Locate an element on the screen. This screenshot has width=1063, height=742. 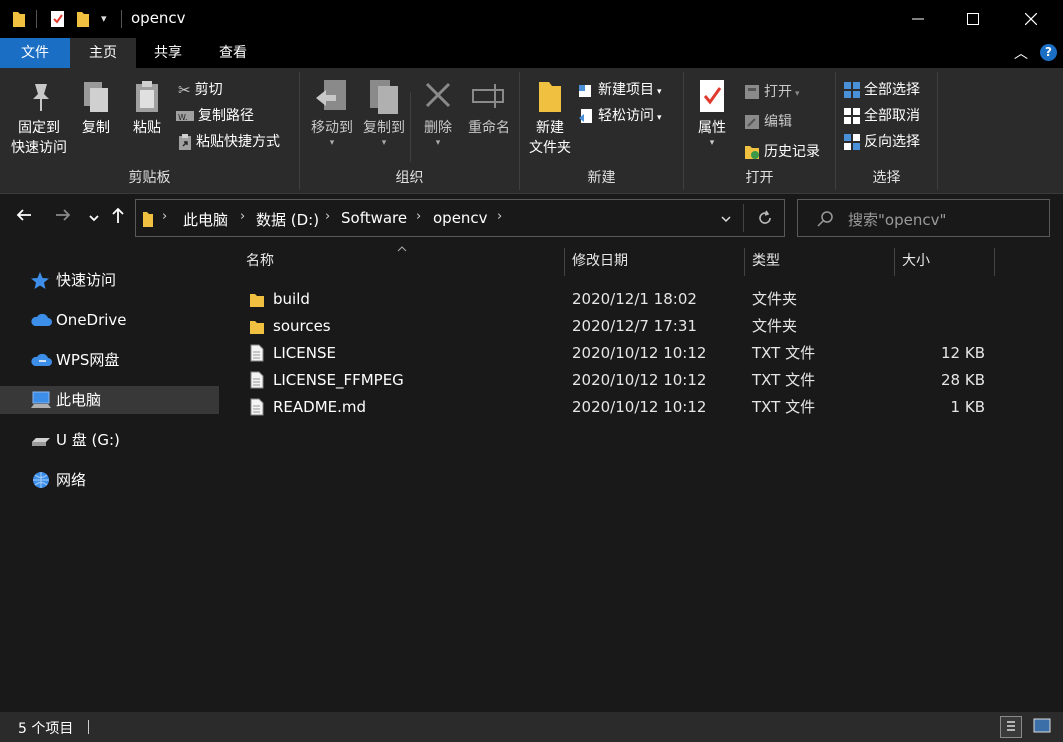
properties-quick-icon is located at coordinates (58, 19).